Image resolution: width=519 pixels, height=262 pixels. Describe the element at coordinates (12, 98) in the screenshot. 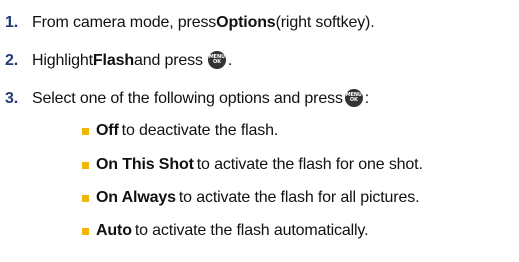

I see `step-number: 3.` at that location.